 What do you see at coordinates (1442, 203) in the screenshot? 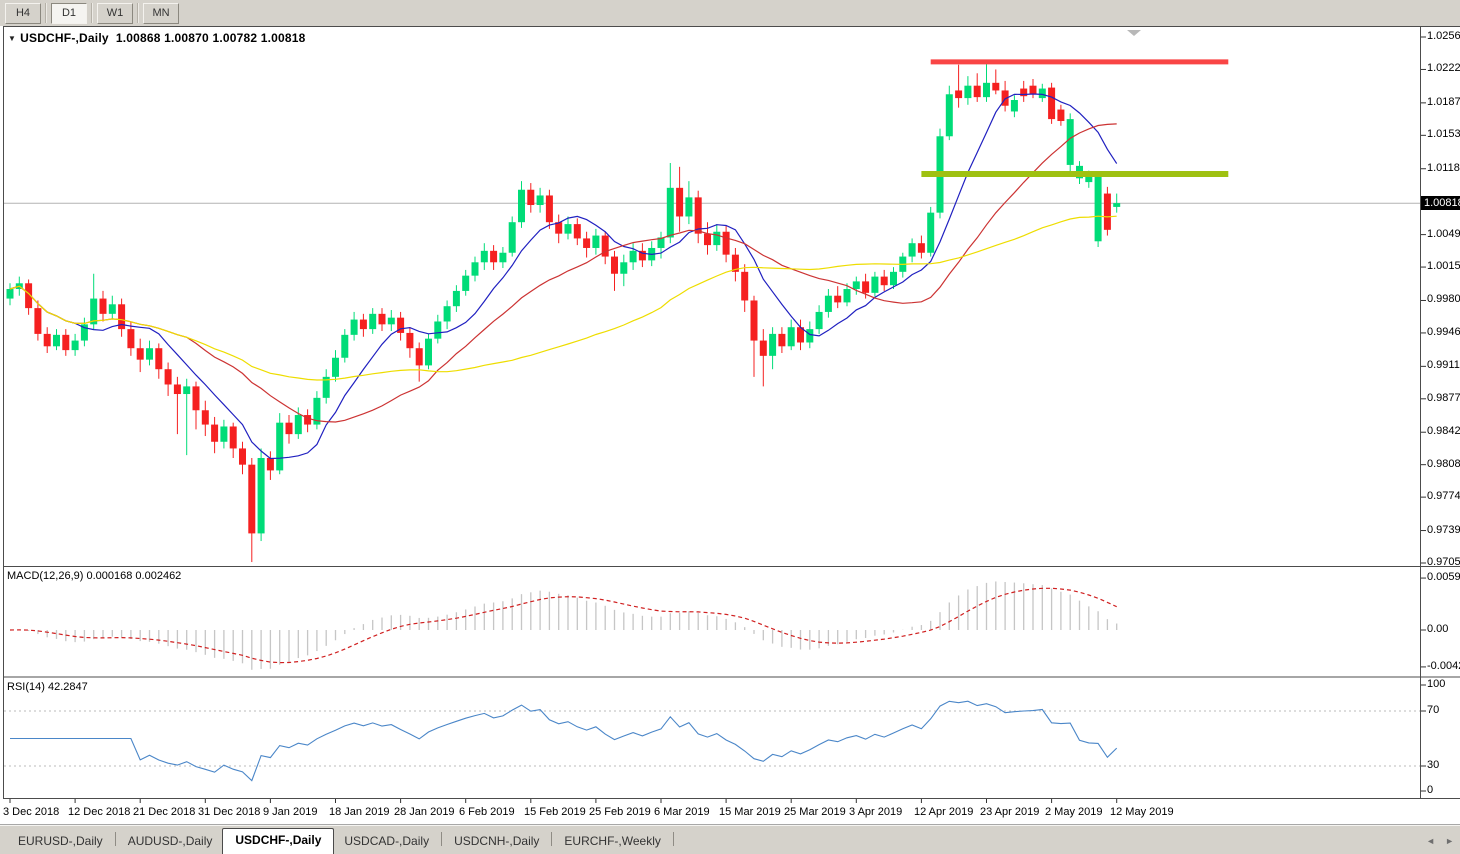
I see `current-price-value: 1.00818` at bounding box center [1442, 203].